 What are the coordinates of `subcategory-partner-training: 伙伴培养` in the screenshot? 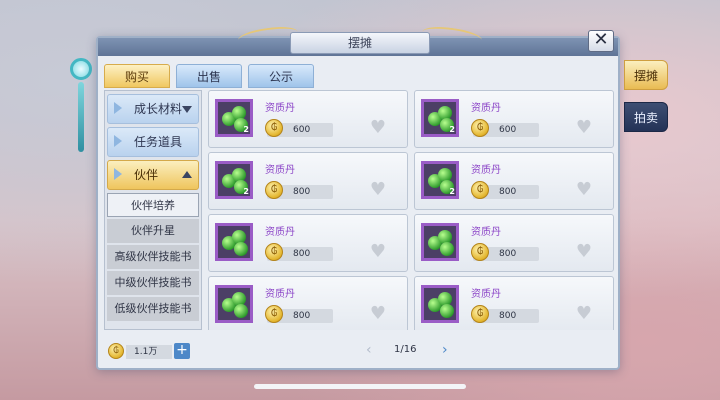 It's located at (153, 205).